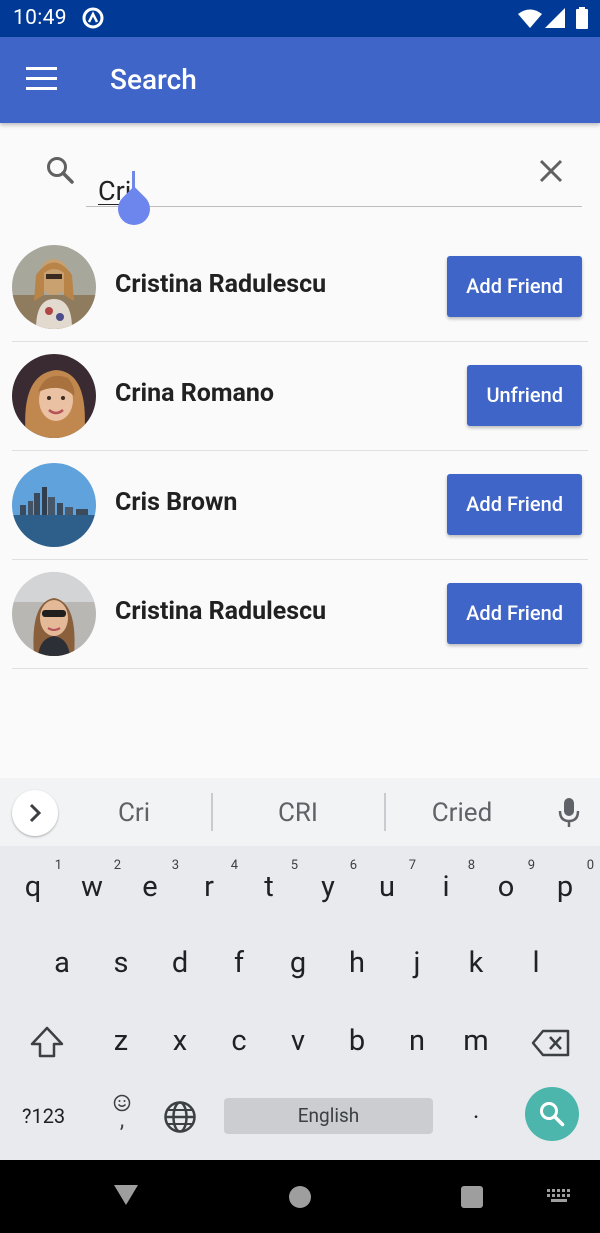 This screenshot has width=600, height=1233. Describe the element at coordinates (357, 963) in the screenshot. I see `key-h: h` at that location.